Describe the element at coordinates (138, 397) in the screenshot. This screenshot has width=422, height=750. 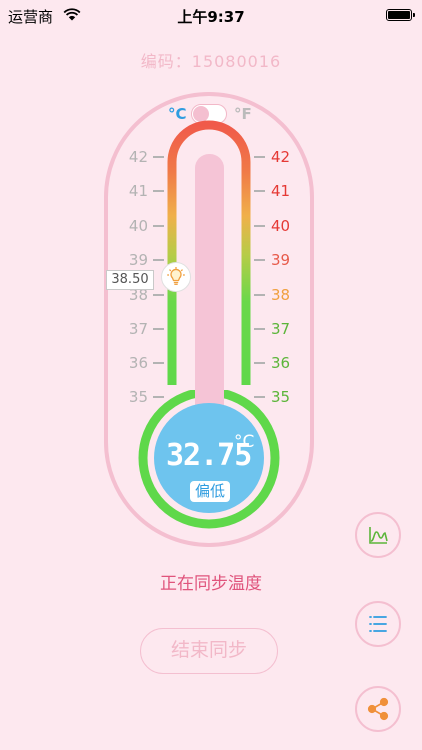
I see `scale-left-label: 35` at that location.